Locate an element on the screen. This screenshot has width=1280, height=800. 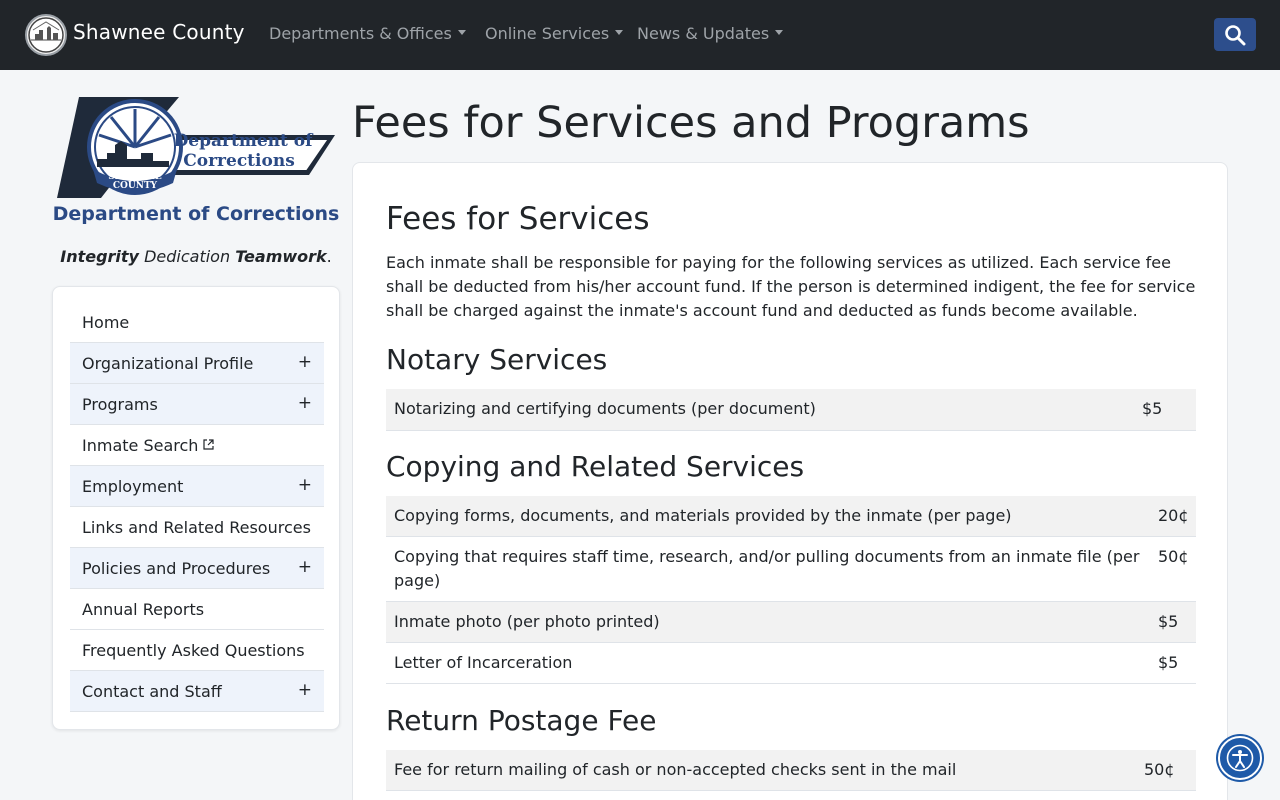
department-title: Department of Corrections is located at coordinates (196, 214).